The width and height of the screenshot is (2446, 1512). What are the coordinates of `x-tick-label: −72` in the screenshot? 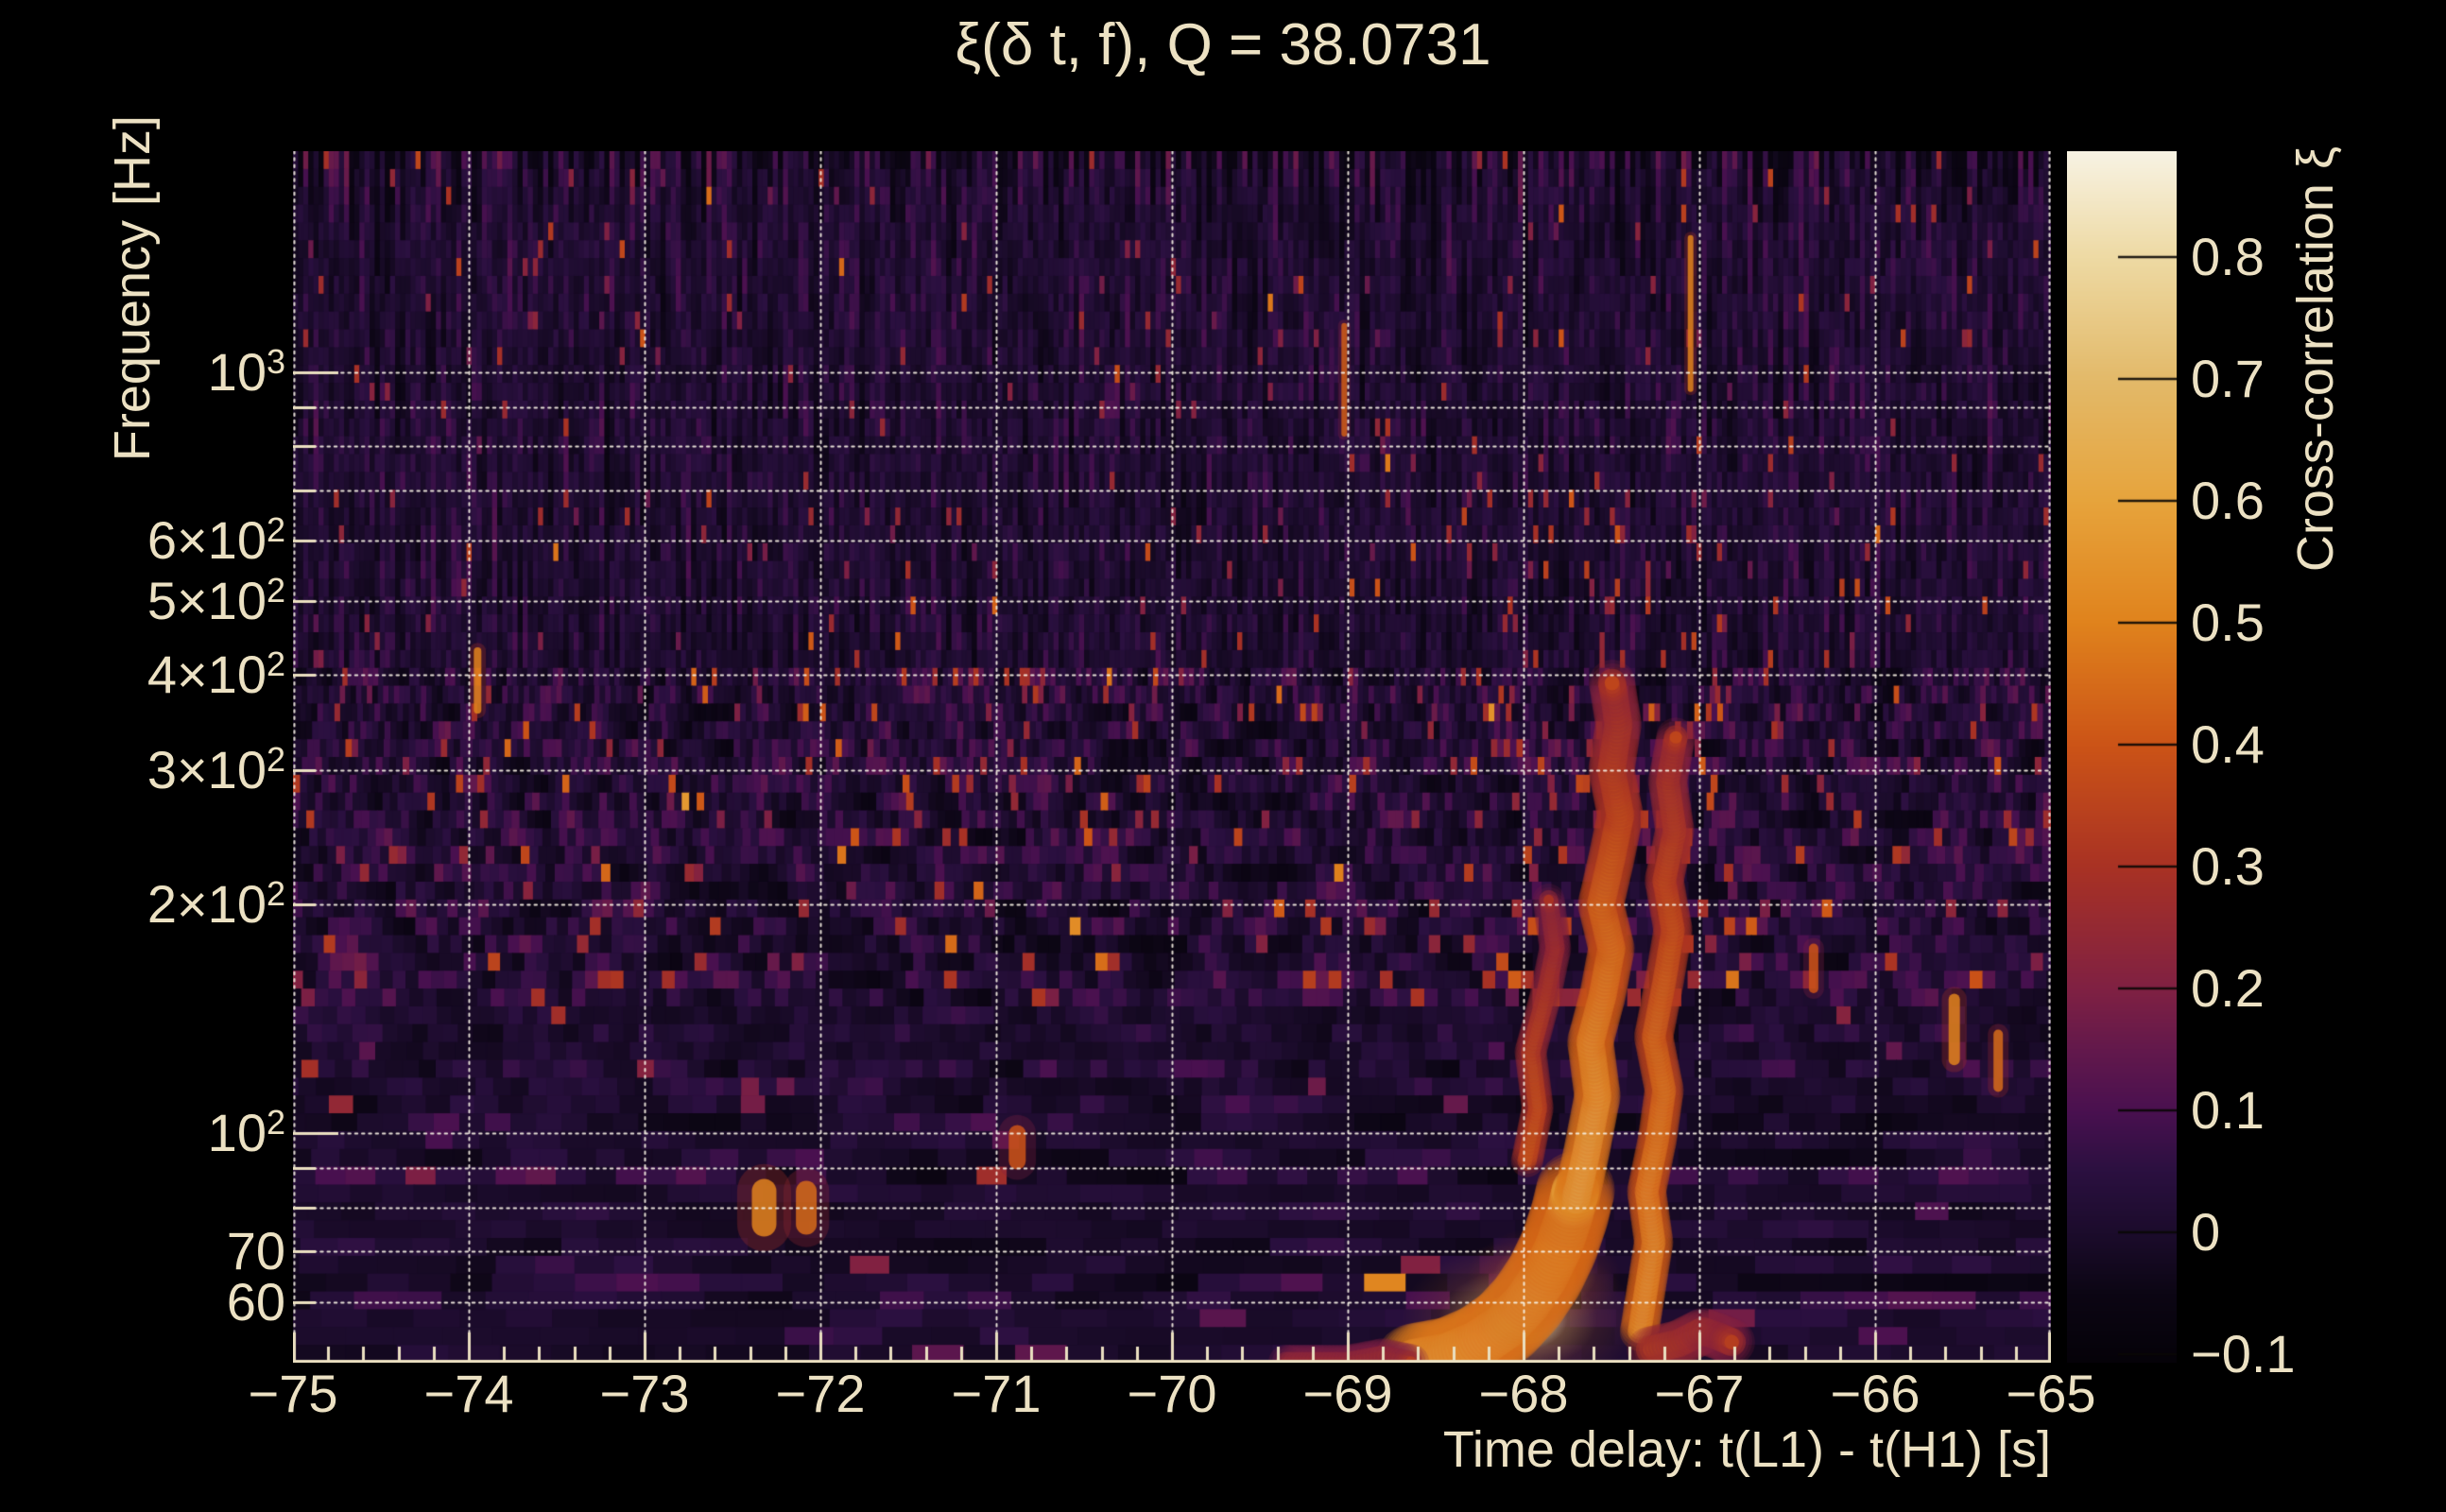 It's located at (820, 1393).